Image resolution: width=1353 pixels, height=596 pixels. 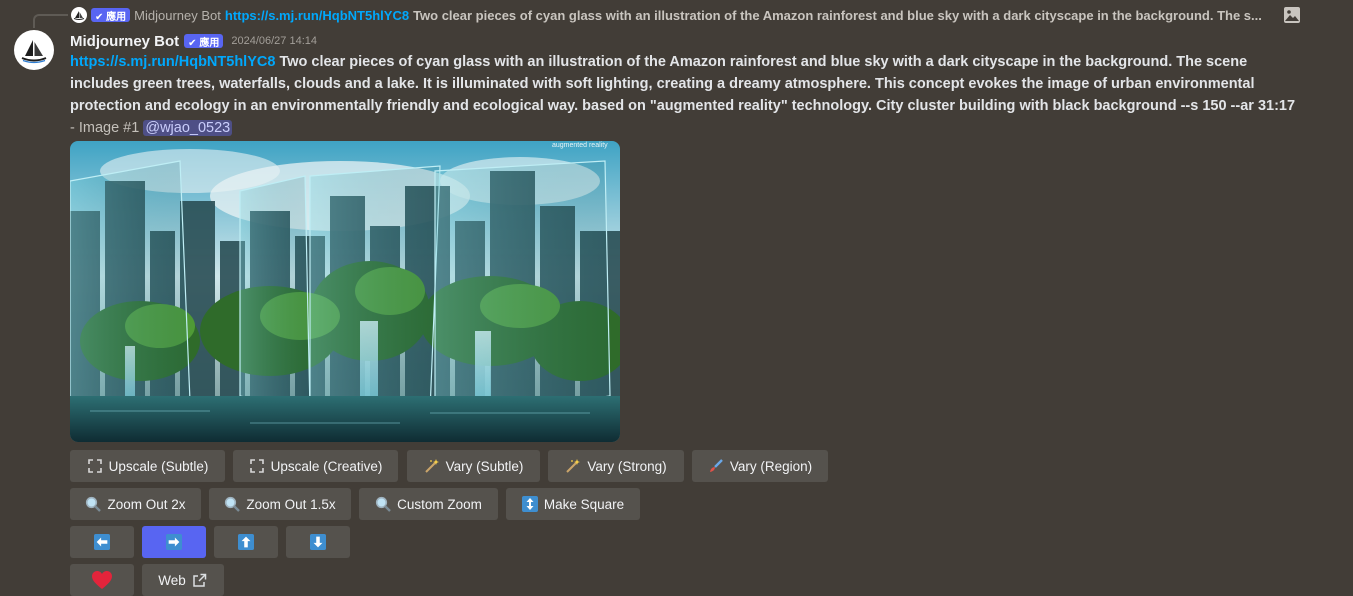 I want to click on pan-up-button, so click(x=246, y=542).